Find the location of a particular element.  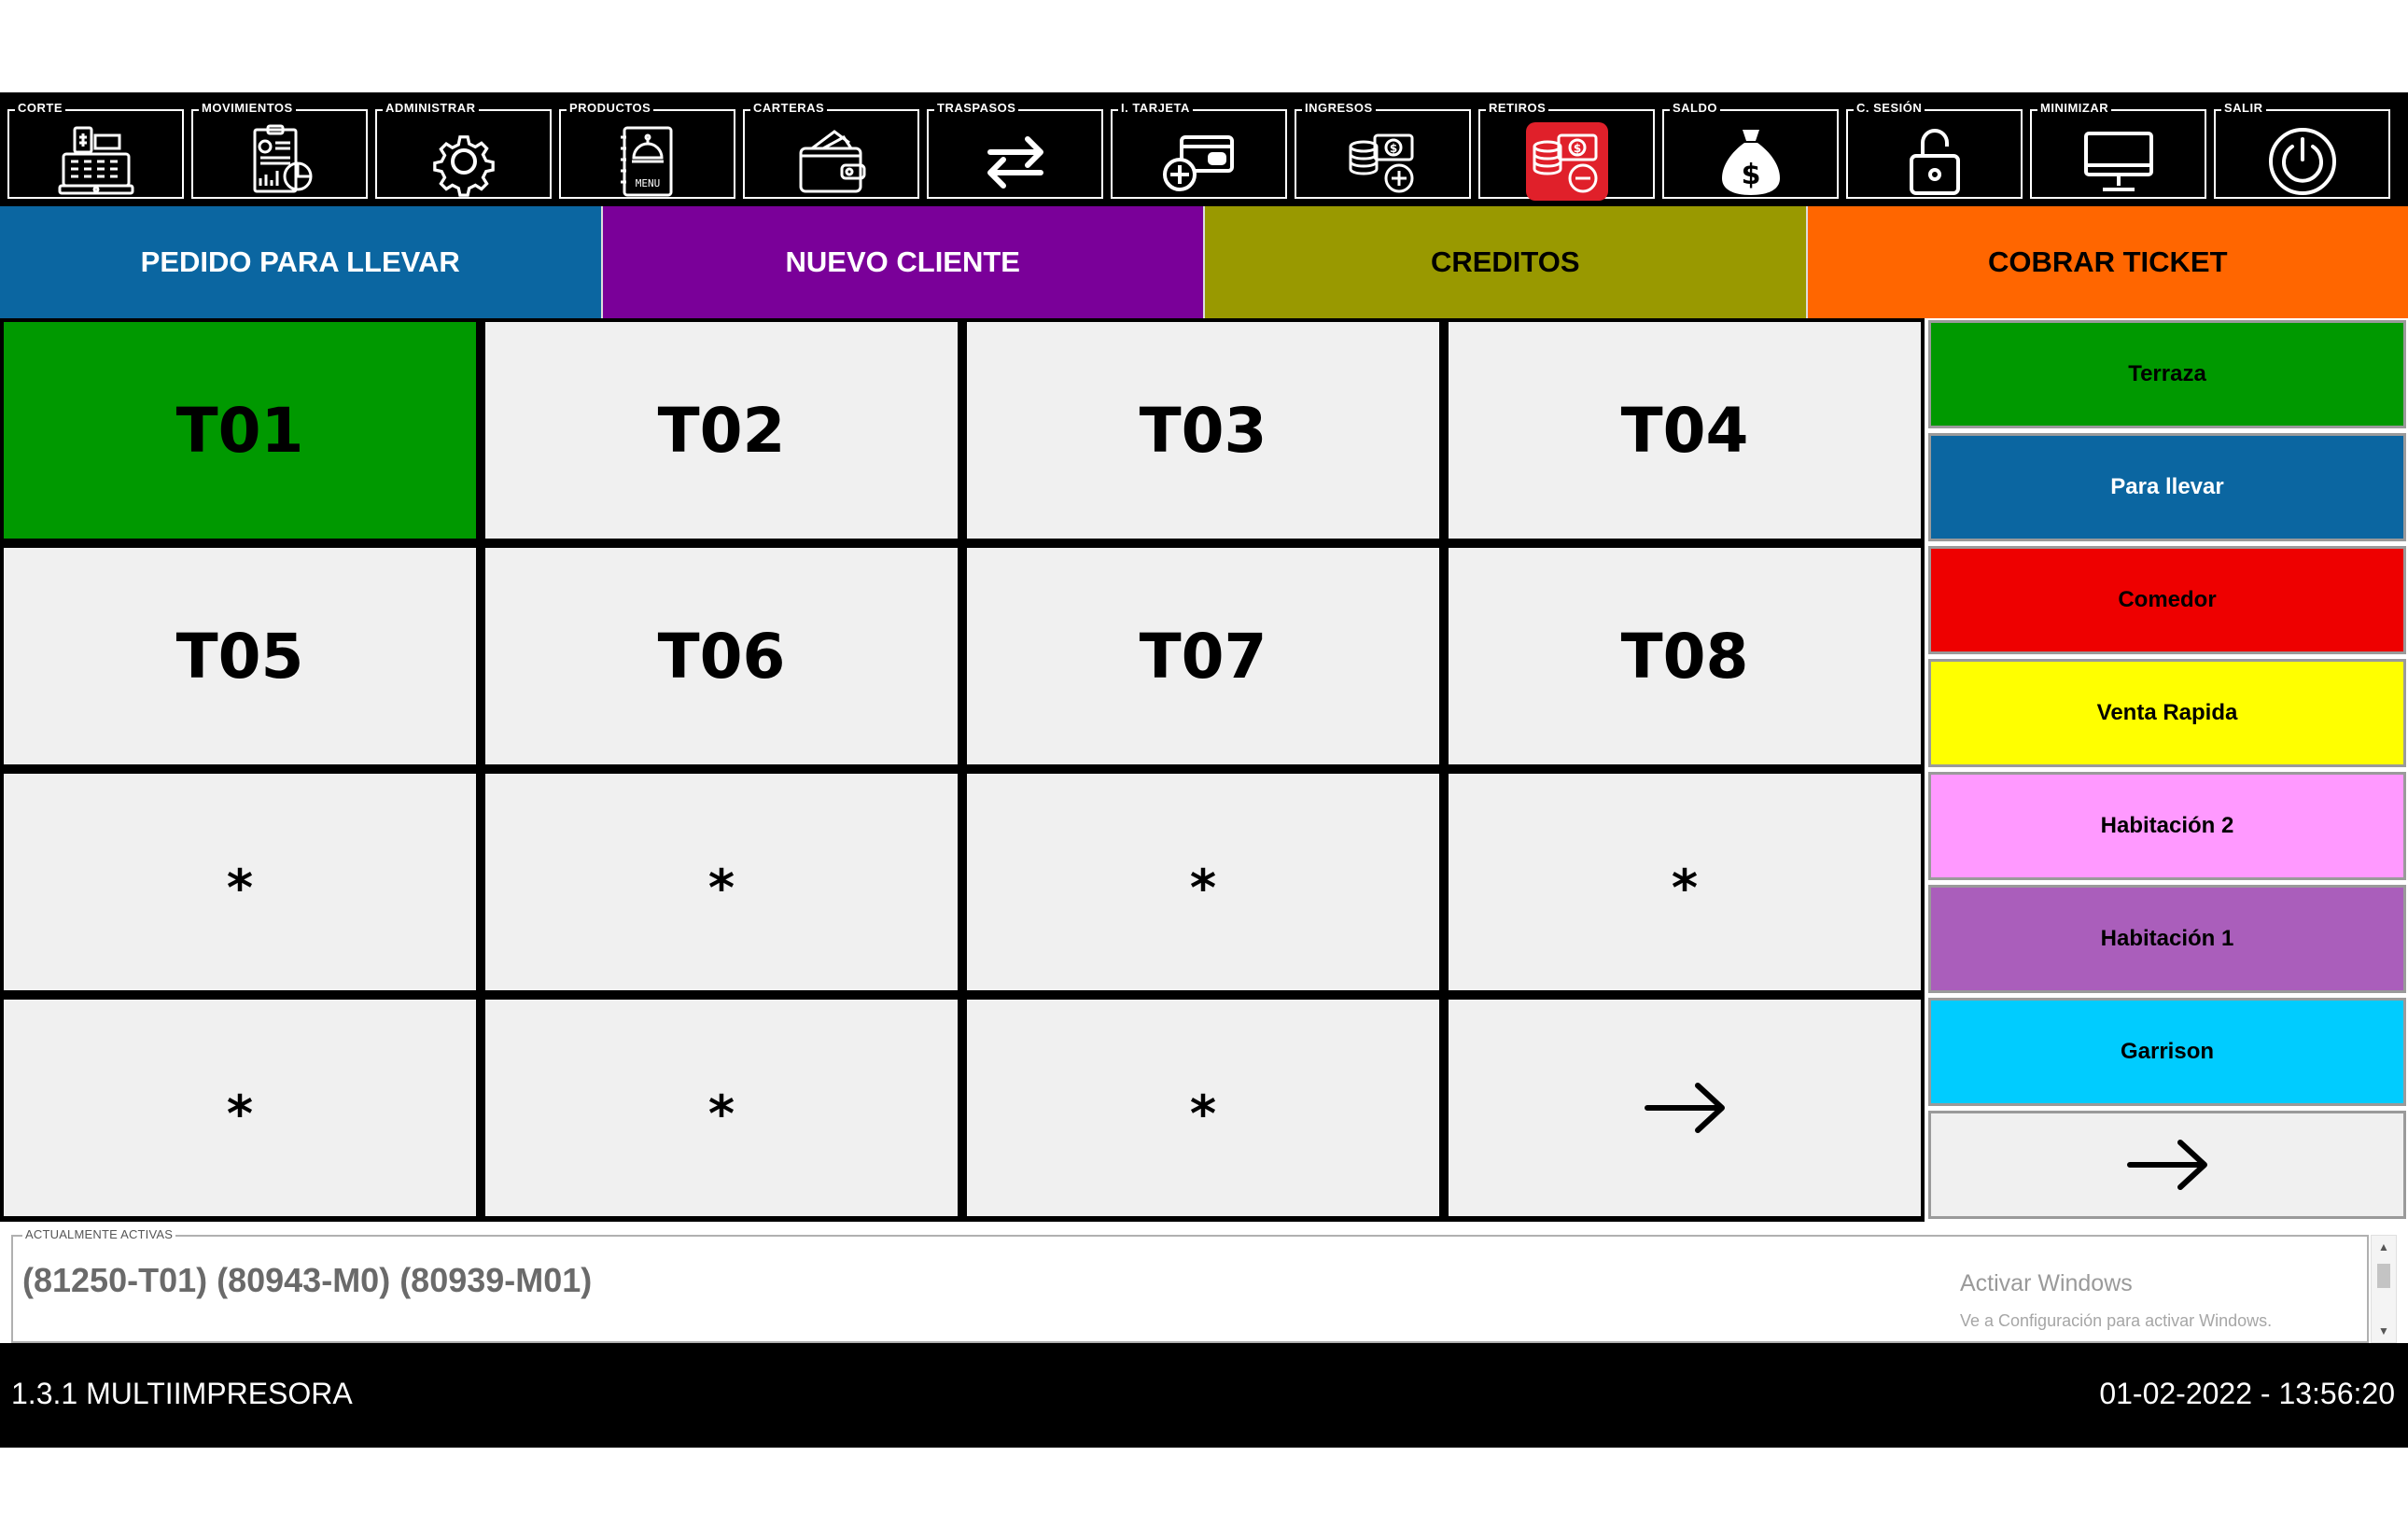

table-label: T05 is located at coordinates (239, 656).